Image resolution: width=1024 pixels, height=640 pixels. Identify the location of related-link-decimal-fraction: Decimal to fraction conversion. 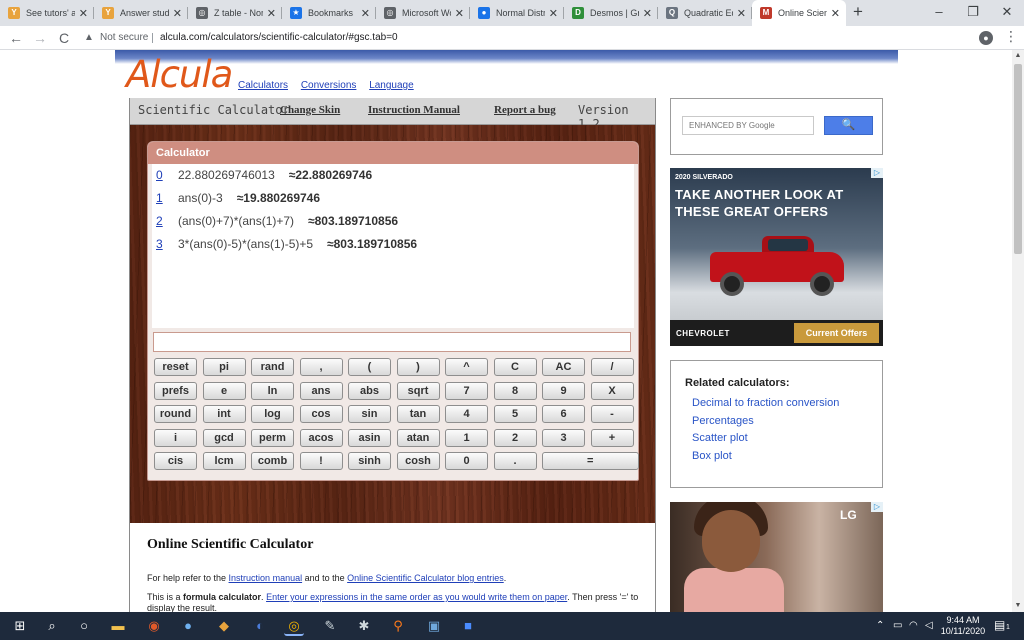
(765, 403).